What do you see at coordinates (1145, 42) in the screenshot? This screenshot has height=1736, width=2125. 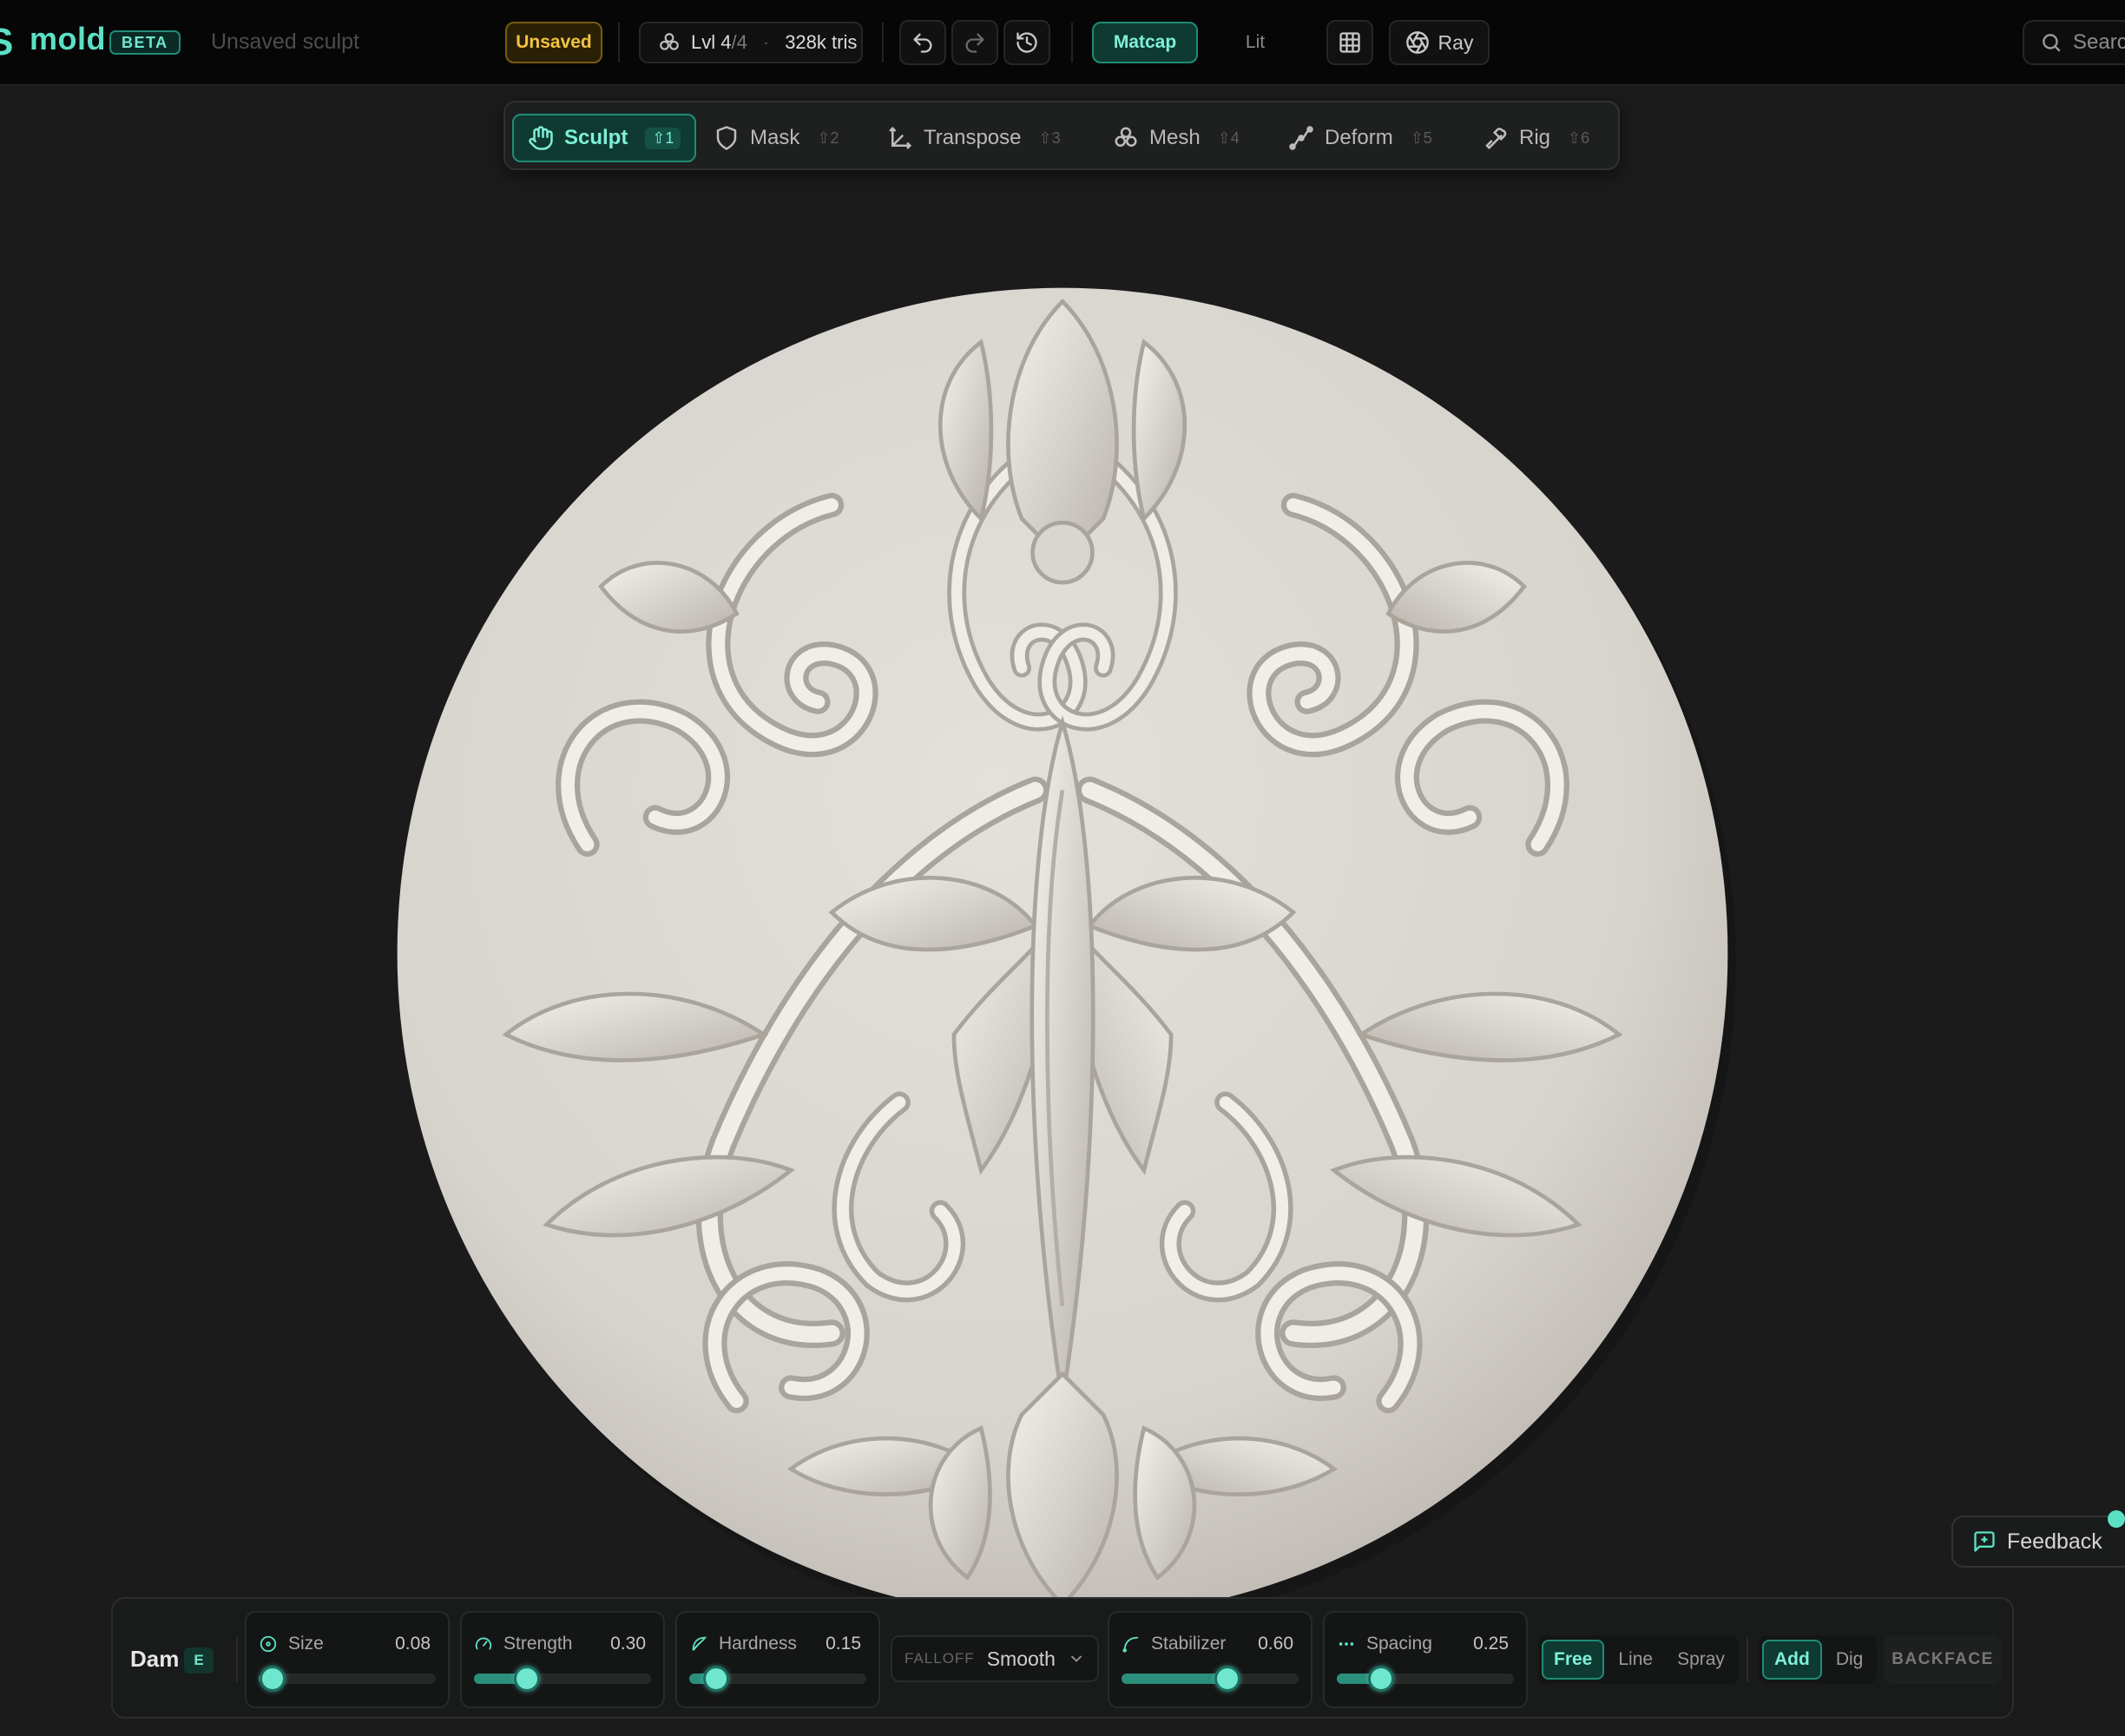 I see `matcap-shading-button: Matcap` at bounding box center [1145, 42].